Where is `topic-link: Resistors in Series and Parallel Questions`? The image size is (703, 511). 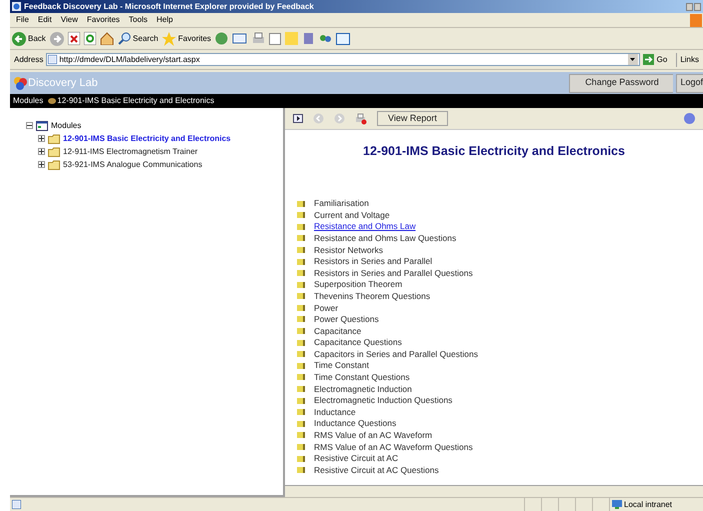
topic-link: Resistors in Series and Parallel Questions is located at coordinates (393, 273).